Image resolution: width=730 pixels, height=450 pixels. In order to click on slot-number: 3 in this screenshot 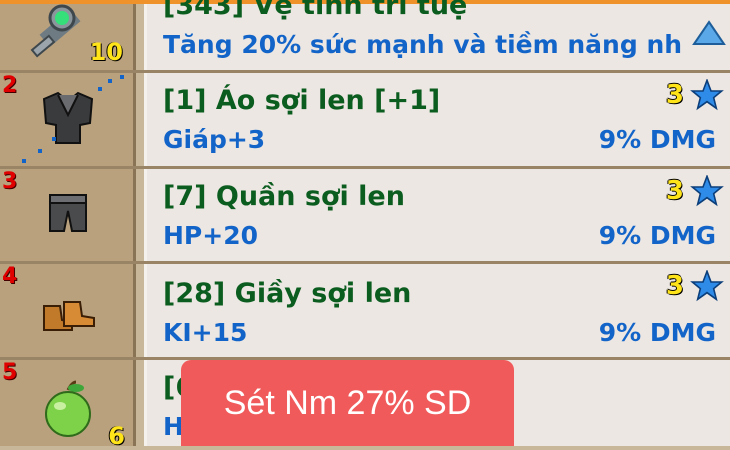, I will do `click(10, 181)`.